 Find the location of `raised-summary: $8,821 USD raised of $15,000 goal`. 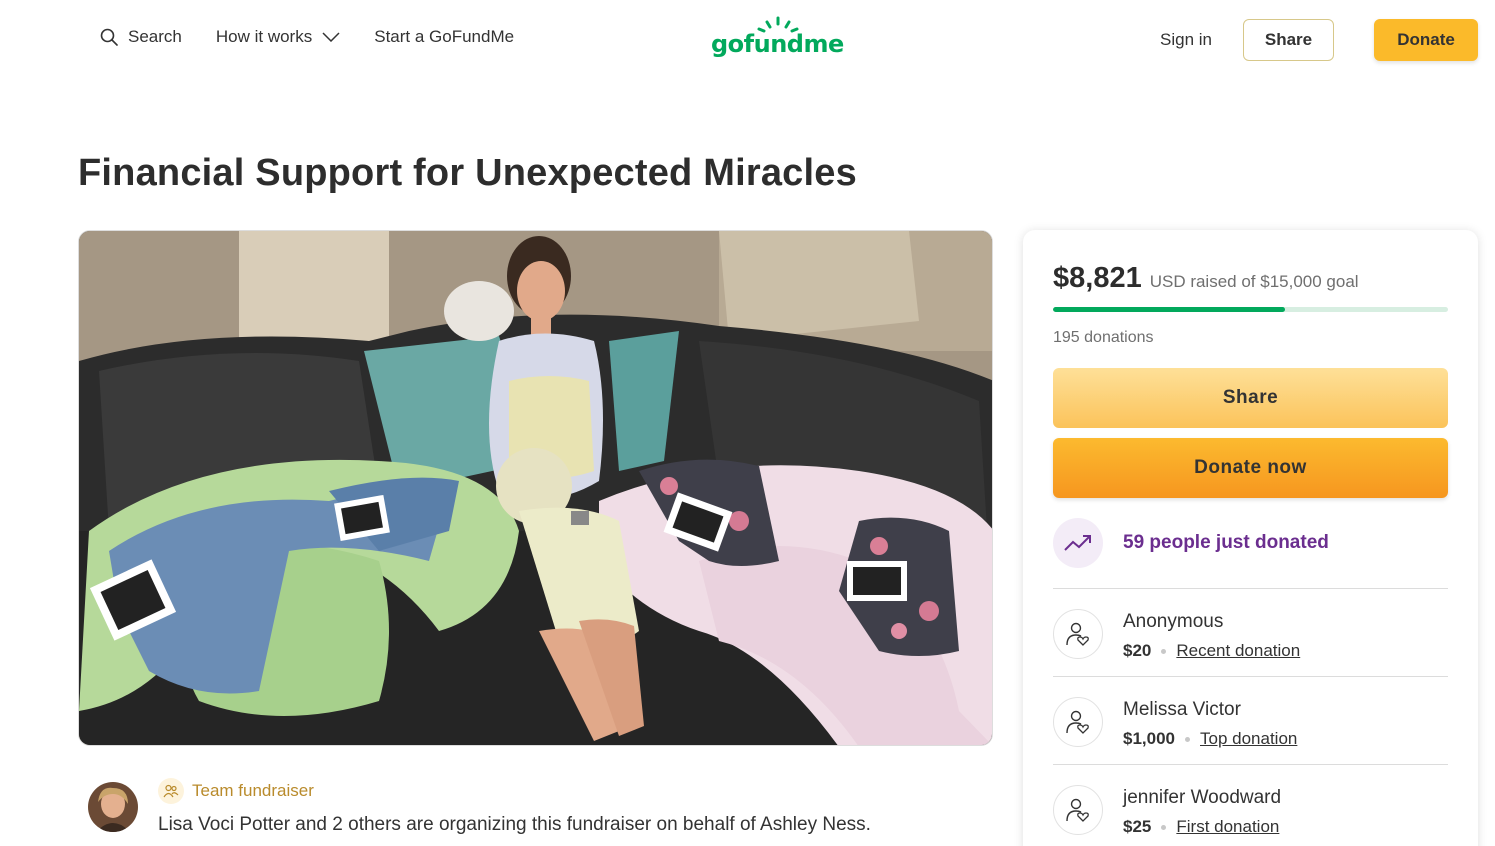

raised-summary: $8,821 USD raised of $15,000 goal is located at coordinates (1206, 278).